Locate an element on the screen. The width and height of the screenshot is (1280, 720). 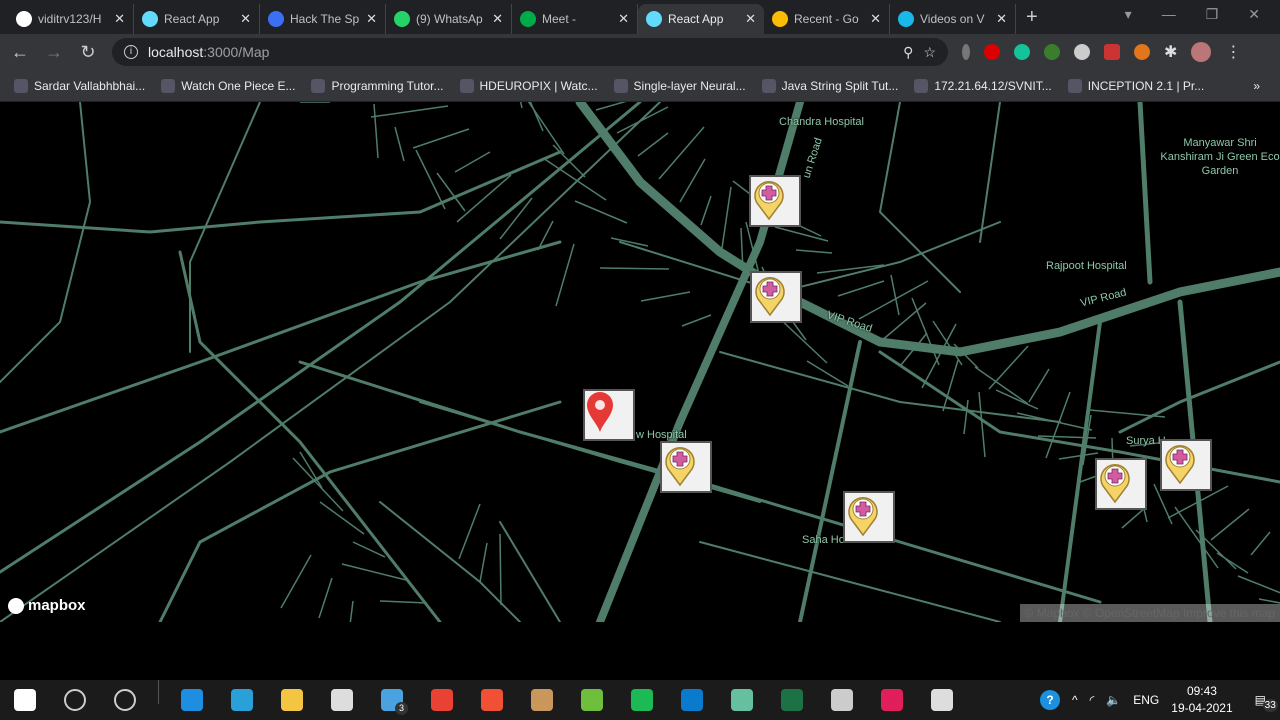
tree-extension-icon is located at coordinates (1052, 52).